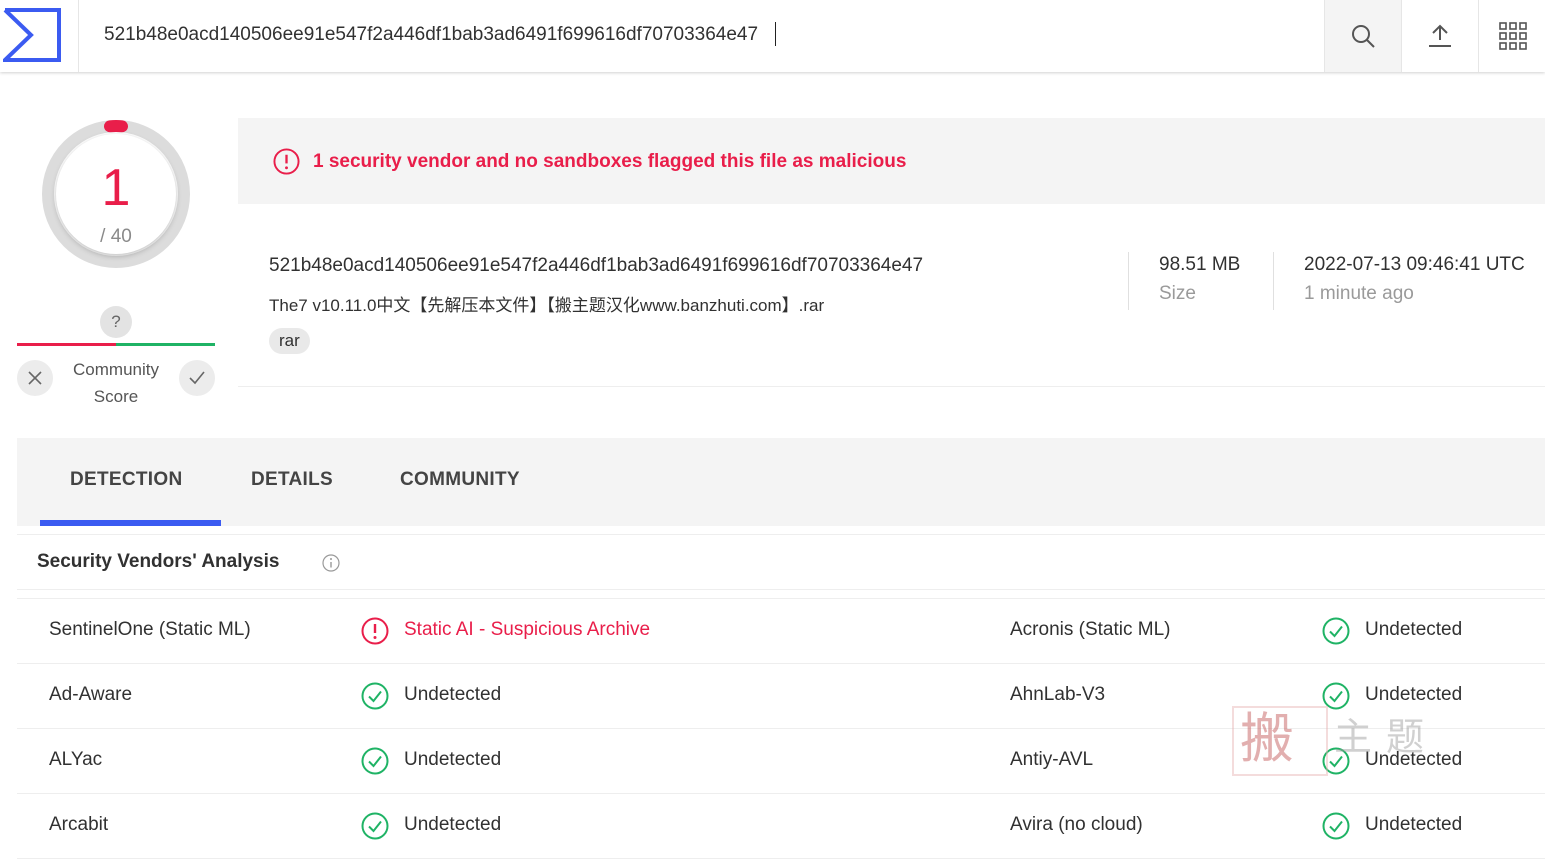  Describe the element at coordinates (331, 563) in the screenshot. I see `info-icon` at that location.